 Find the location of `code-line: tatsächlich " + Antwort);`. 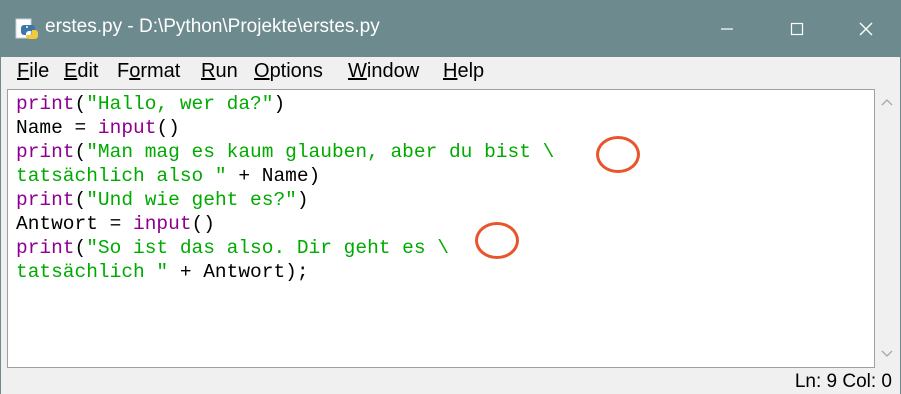

code-line: tatsächlich " + Antwort); is located at coordinates (162, 272).